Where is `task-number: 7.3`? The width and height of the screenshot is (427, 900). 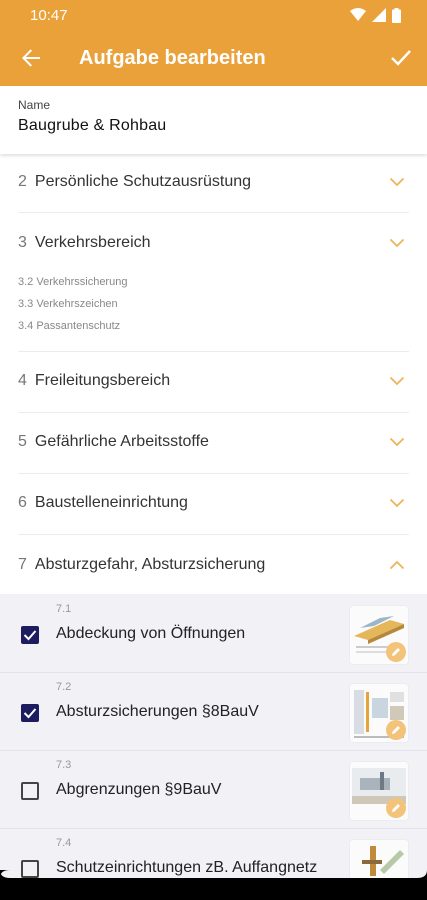 task-number: 7.3 is located at coordinates (64, 765).